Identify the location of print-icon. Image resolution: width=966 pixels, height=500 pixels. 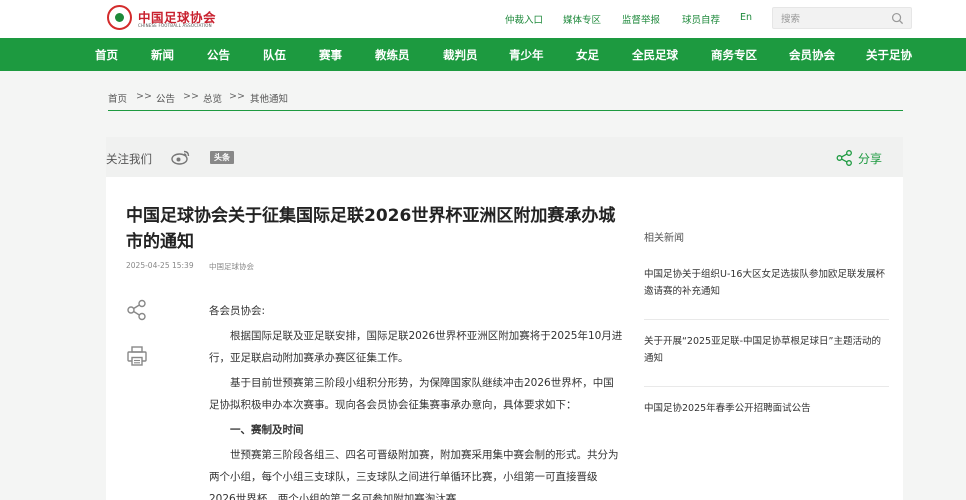
(137, 356).